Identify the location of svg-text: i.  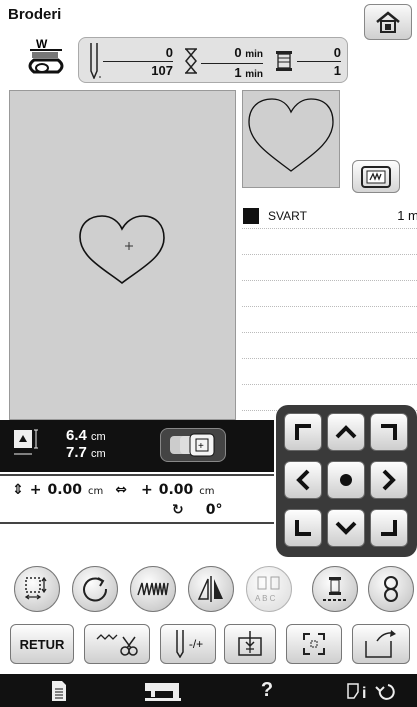
(364, 693).